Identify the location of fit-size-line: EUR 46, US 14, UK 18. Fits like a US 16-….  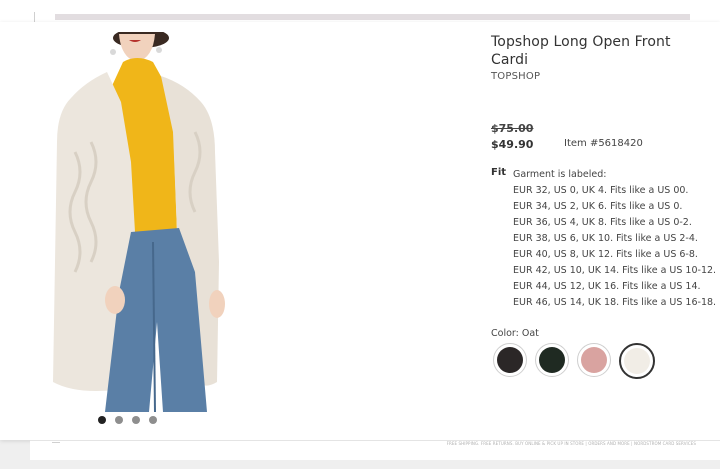
(615, 302).